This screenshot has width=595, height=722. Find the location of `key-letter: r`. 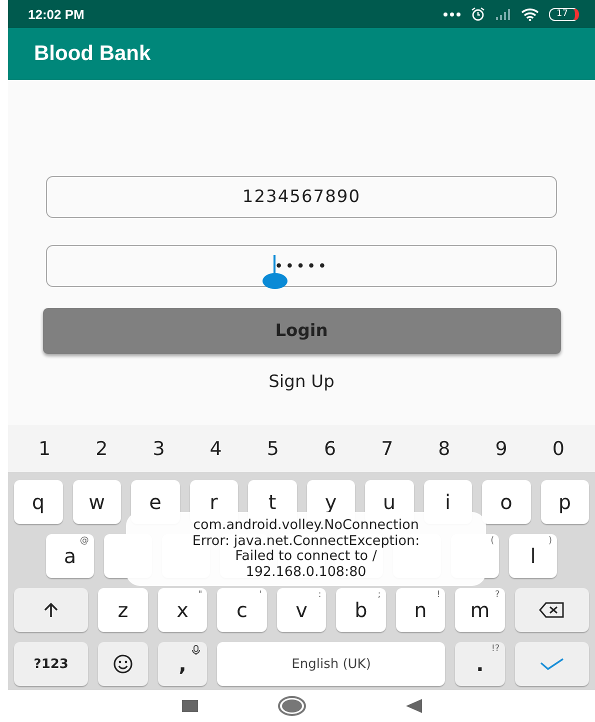

key-letter: r is located at coordinates (214, 502).